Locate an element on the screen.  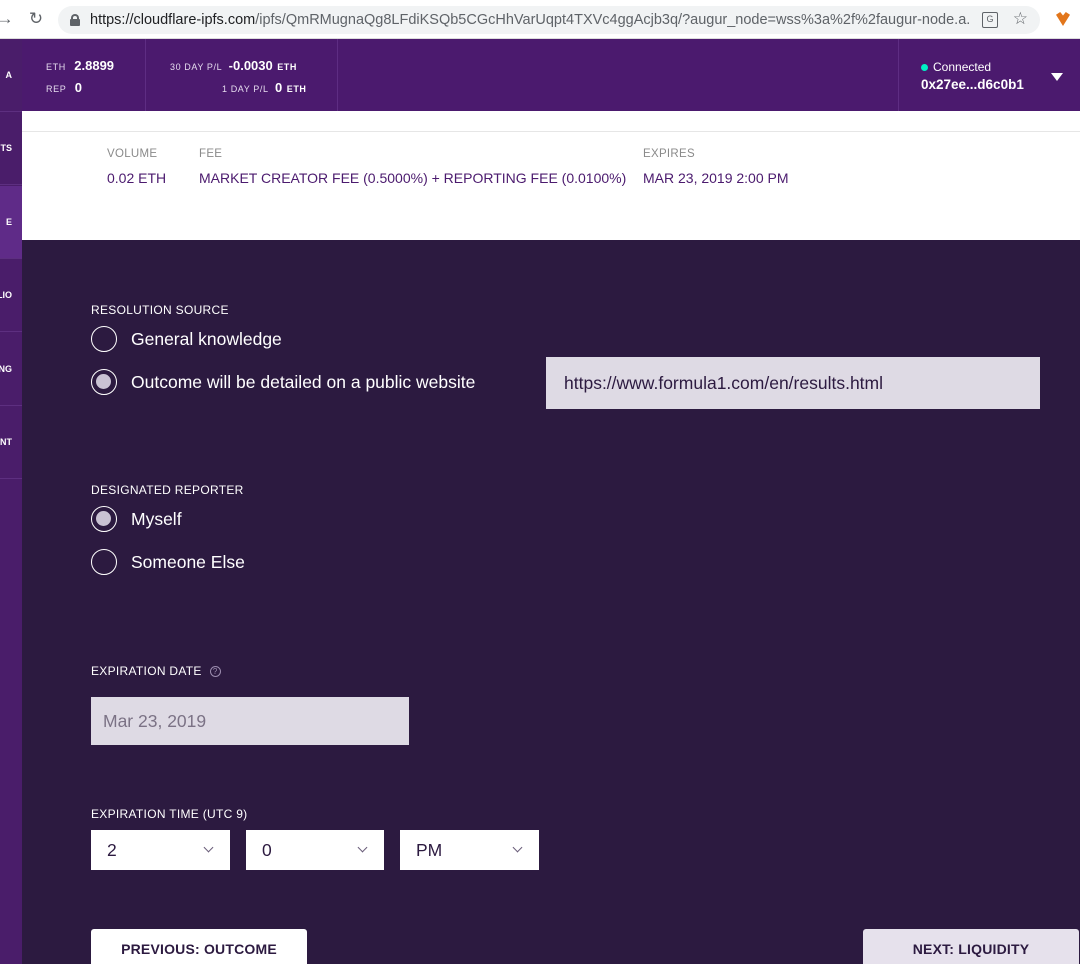
sidebar-item-5: NT is located at coordinates (11, 442).